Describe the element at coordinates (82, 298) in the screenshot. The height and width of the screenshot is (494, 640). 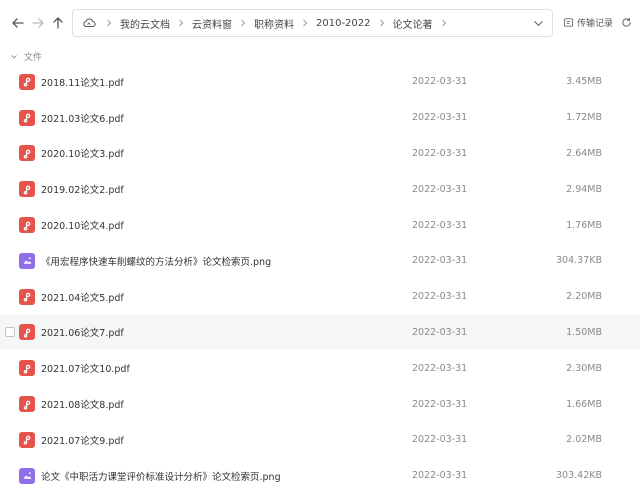
I see `file-name: 2021.04论文5.pdf` at that location.